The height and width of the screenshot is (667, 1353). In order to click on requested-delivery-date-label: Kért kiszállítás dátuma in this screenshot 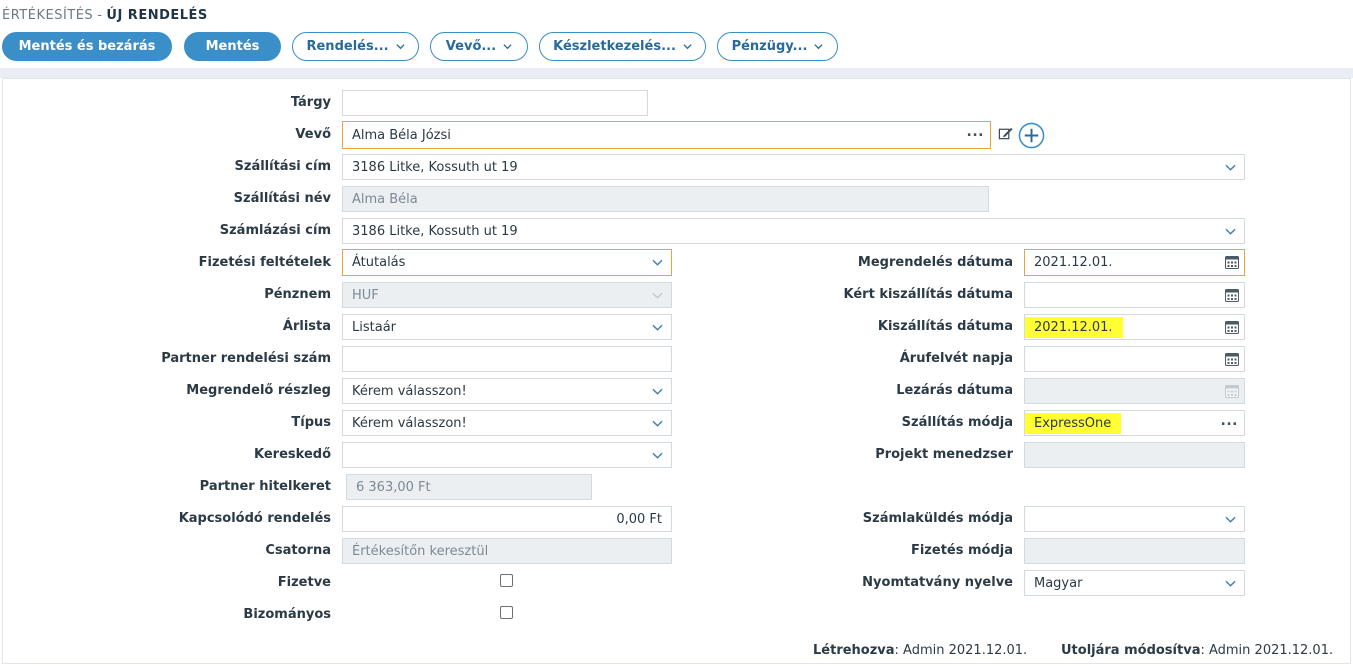, I will do `click(928, 294)`.